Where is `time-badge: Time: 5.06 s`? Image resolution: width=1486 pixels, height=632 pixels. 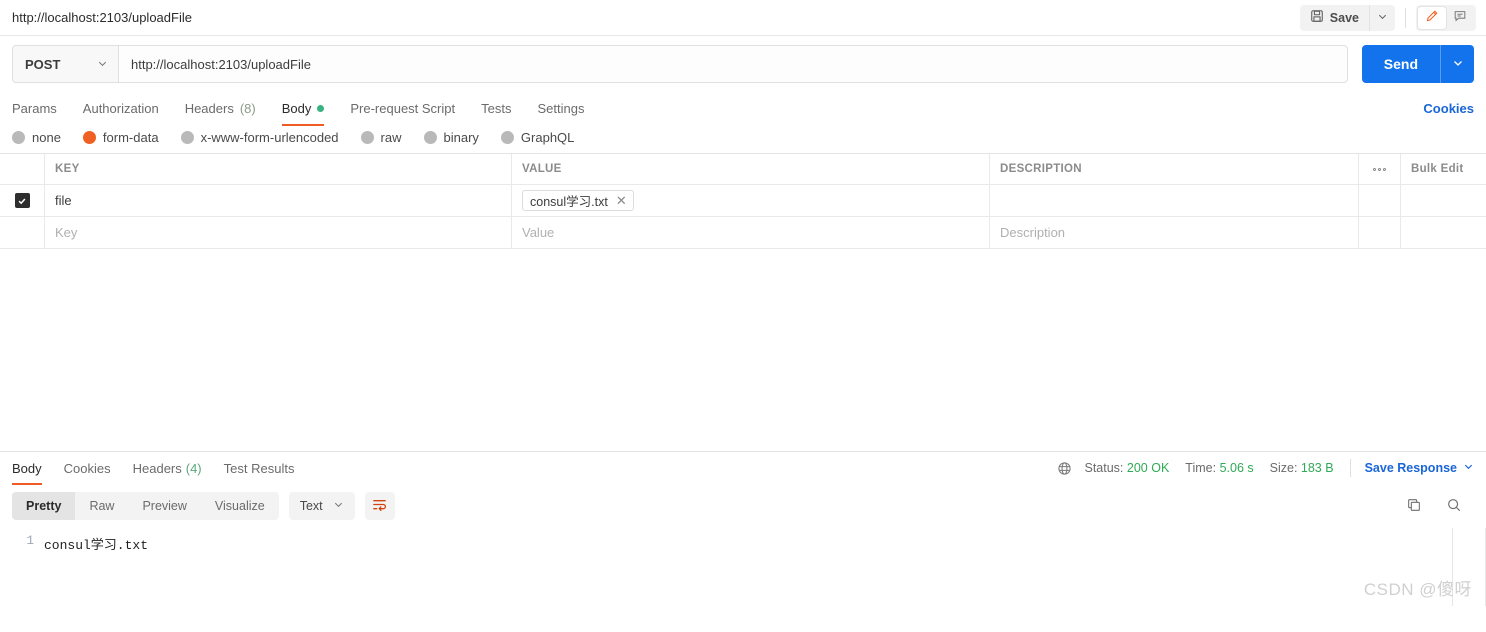
time-badge: Time: 5.06 s is located at coordinates (1219, 468).